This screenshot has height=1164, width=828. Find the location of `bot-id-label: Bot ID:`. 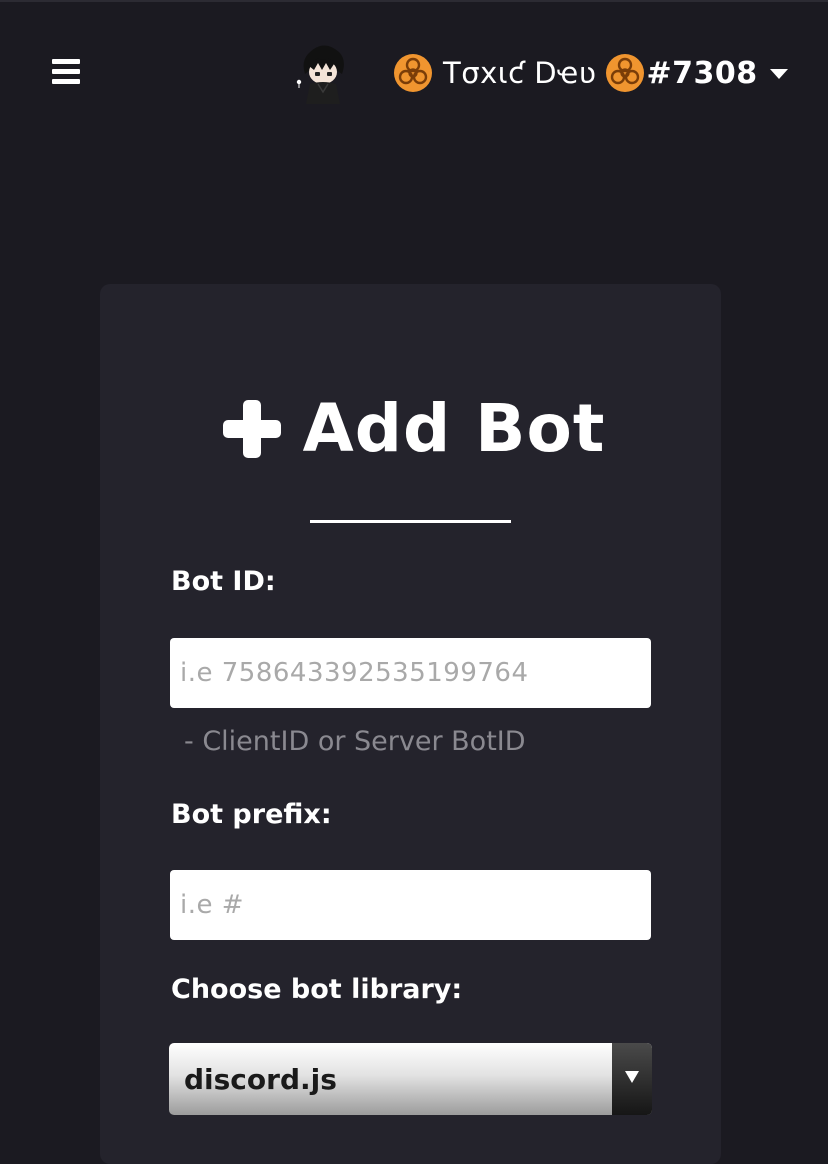

bot-id-label: Bot ID: is located at coordinates (223, 581).